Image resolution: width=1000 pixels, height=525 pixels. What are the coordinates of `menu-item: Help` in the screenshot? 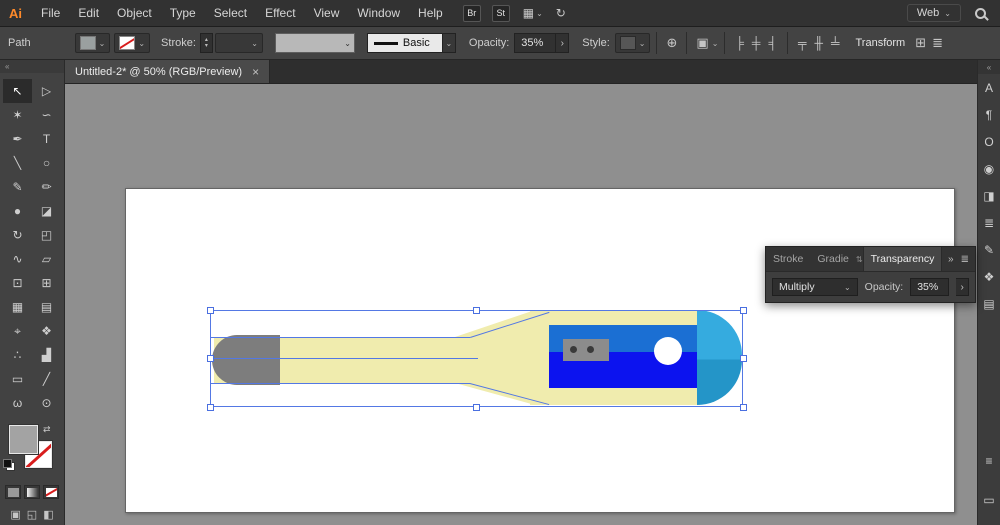 It's located at (430, 13).